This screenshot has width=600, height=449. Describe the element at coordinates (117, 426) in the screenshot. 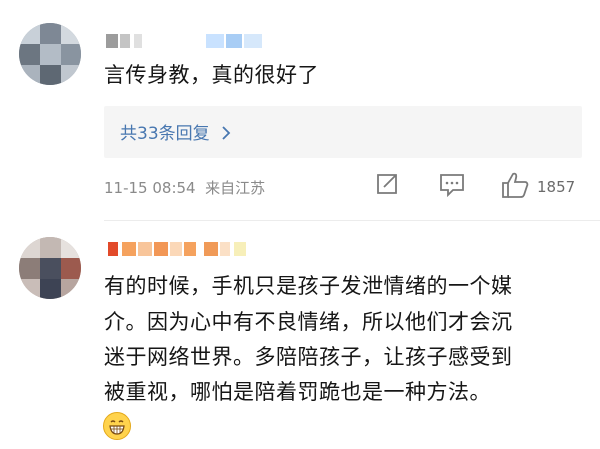

I see `grin-emoji-icon` at that location.